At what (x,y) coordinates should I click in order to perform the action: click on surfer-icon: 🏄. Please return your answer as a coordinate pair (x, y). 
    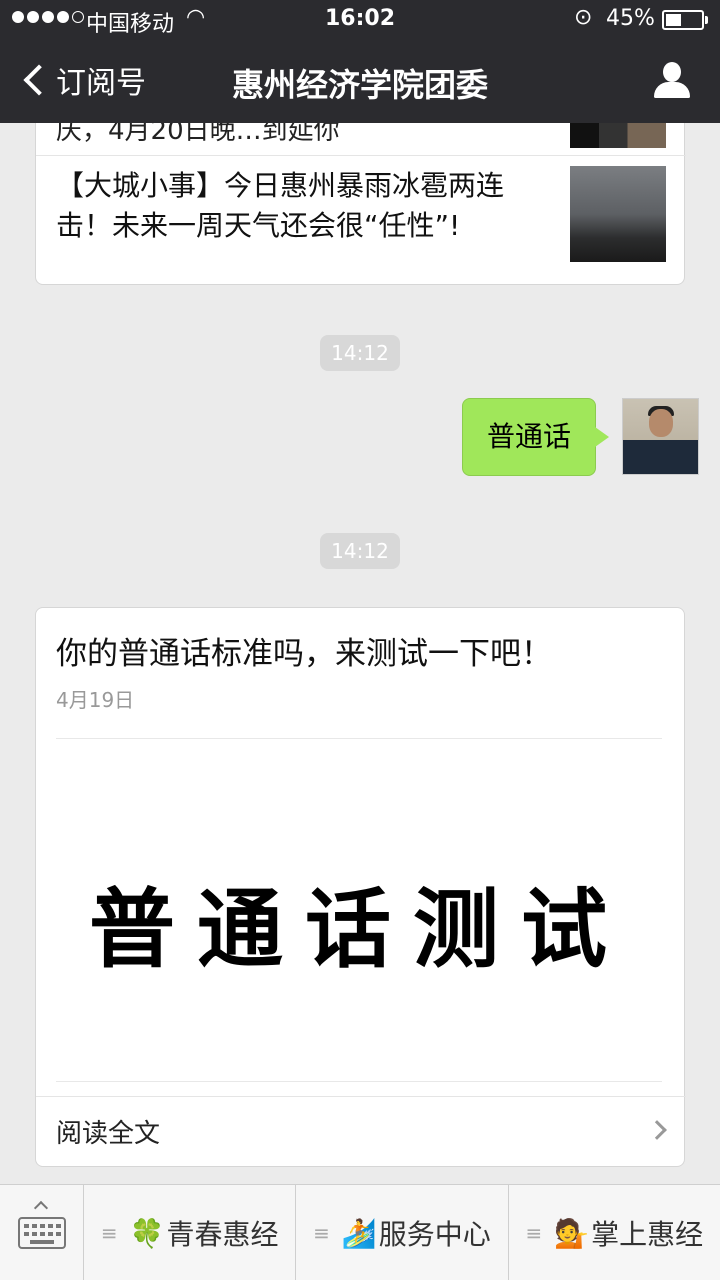
    Looking at the image, I should click on (359, 1233).